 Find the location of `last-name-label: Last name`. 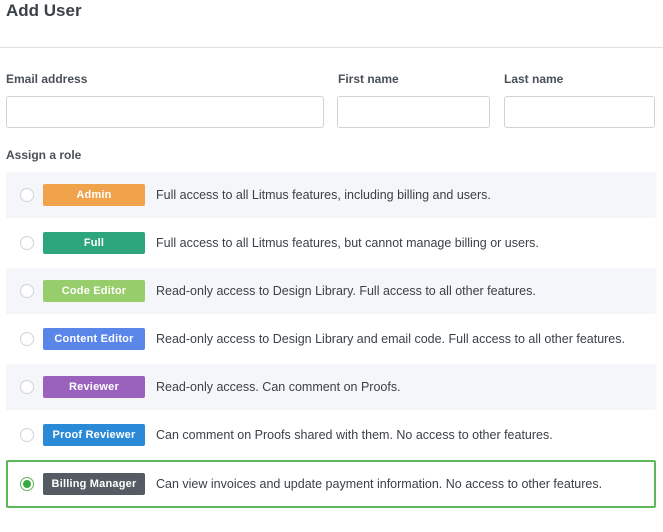

last-name-label: Last name is located at coordinates (534, 79).